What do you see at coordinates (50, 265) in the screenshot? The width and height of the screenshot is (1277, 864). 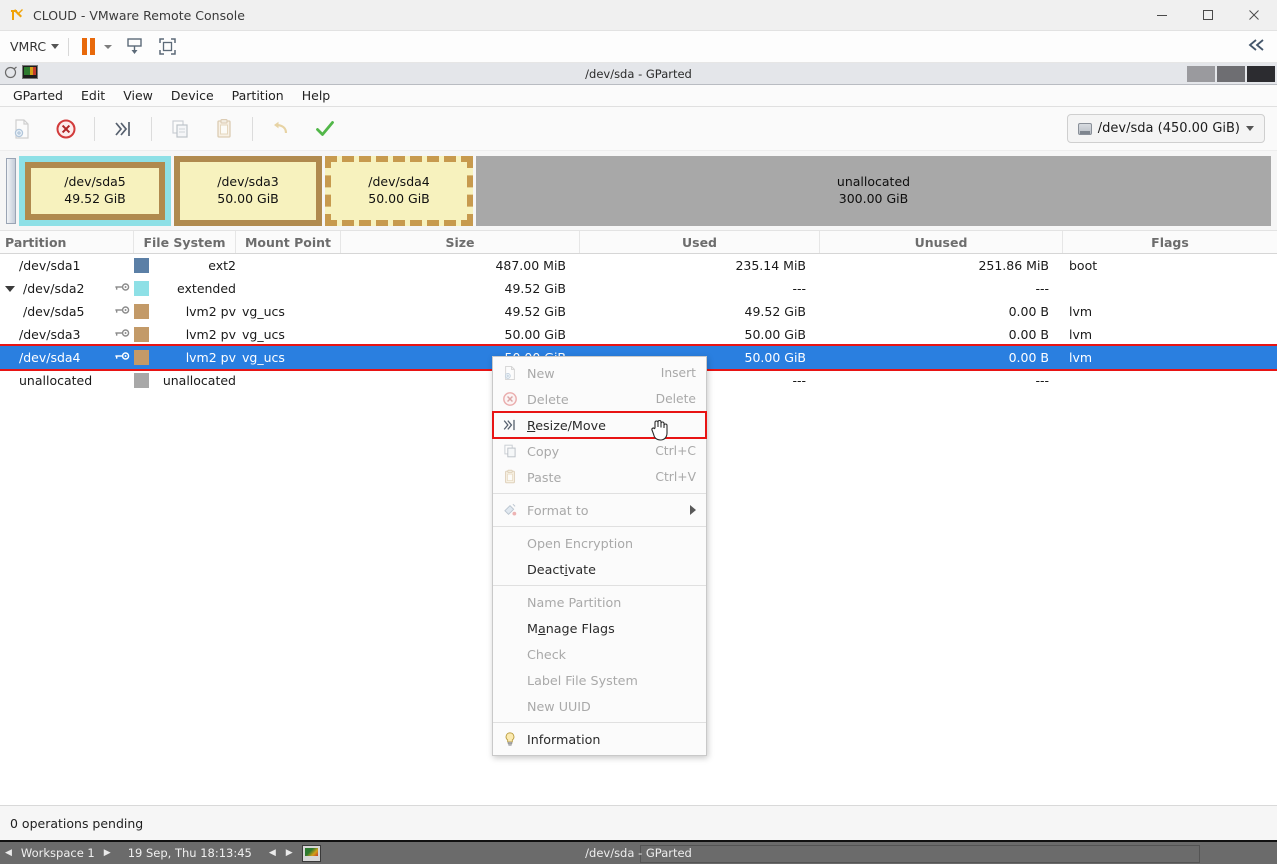 I see `partition-name: /dev/sda1` at bounding box center [50, 265].